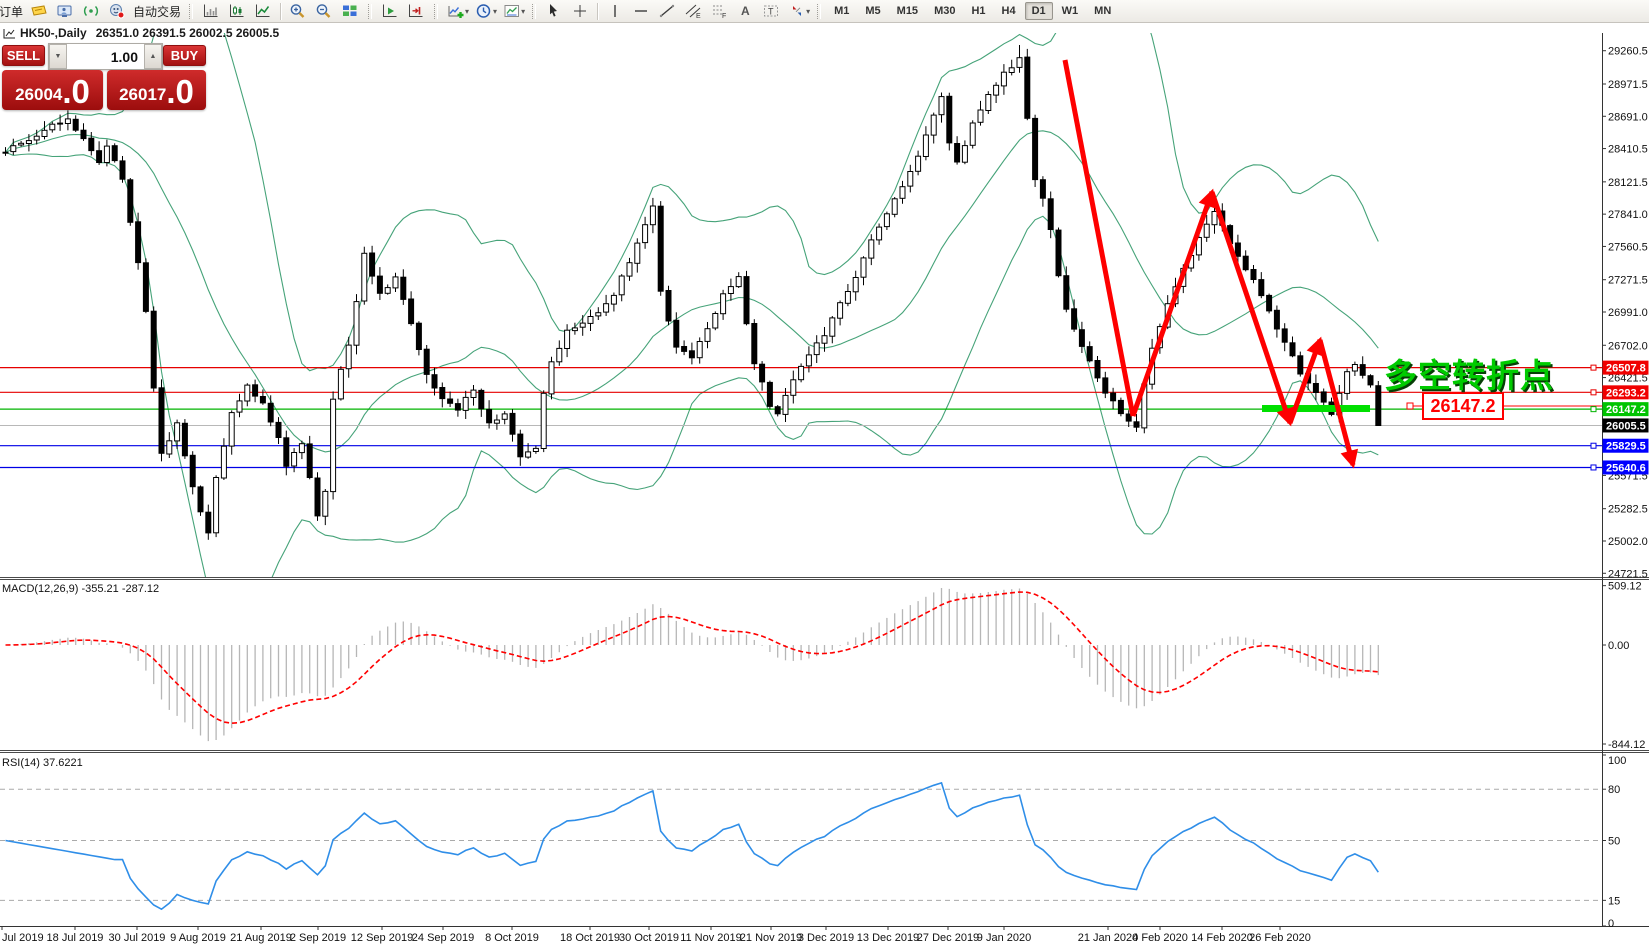 The width and height of the screenshot is (1649, 946). I want to click on time-axis, so click(824, 936).